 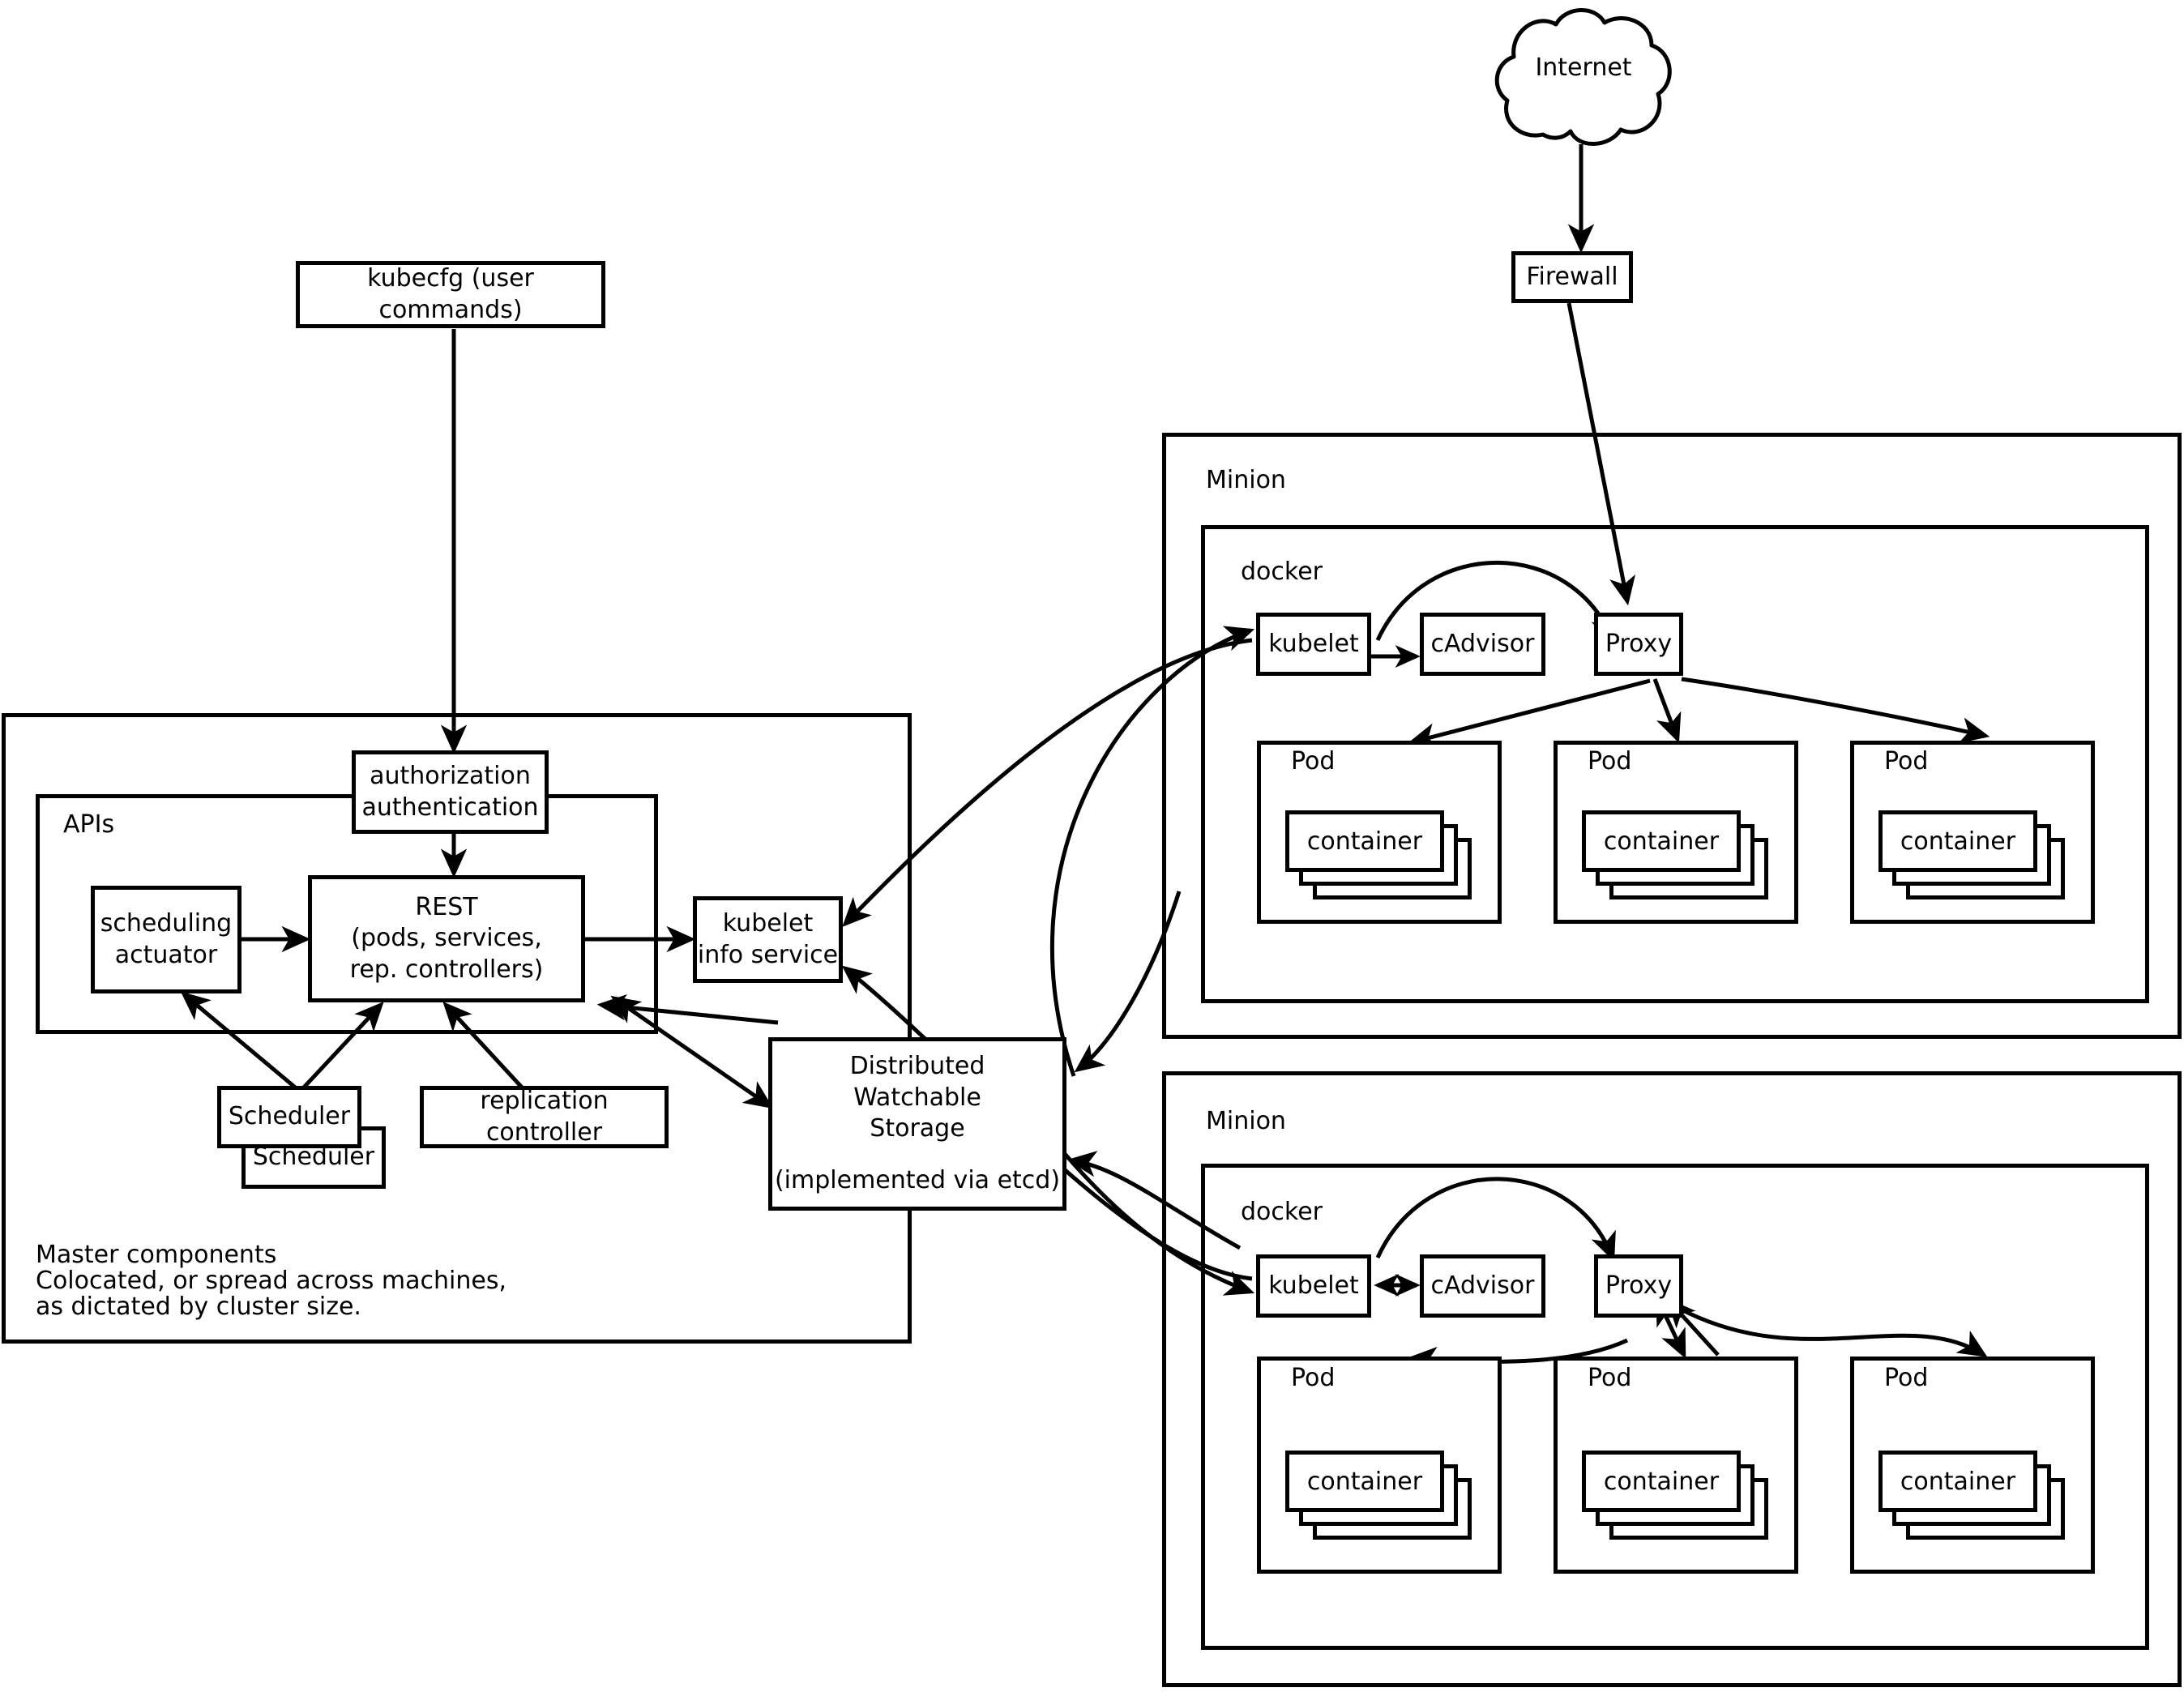 I want to click on authorization-authentication-box: authorization authentication, so click(x=451, y=792).